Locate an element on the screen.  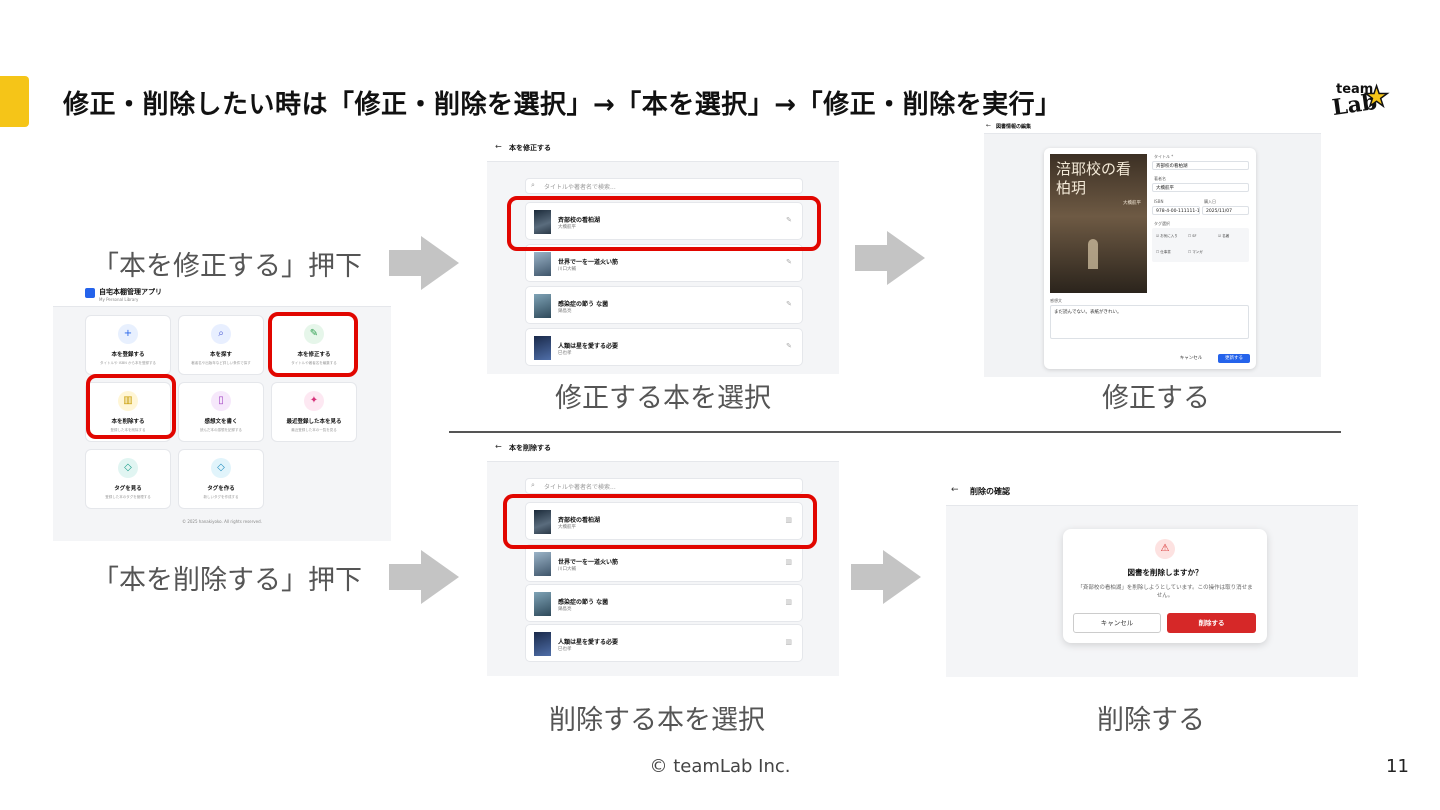
title-input: 斉部校の看柏湖 is located at coordinates (1200, 165).